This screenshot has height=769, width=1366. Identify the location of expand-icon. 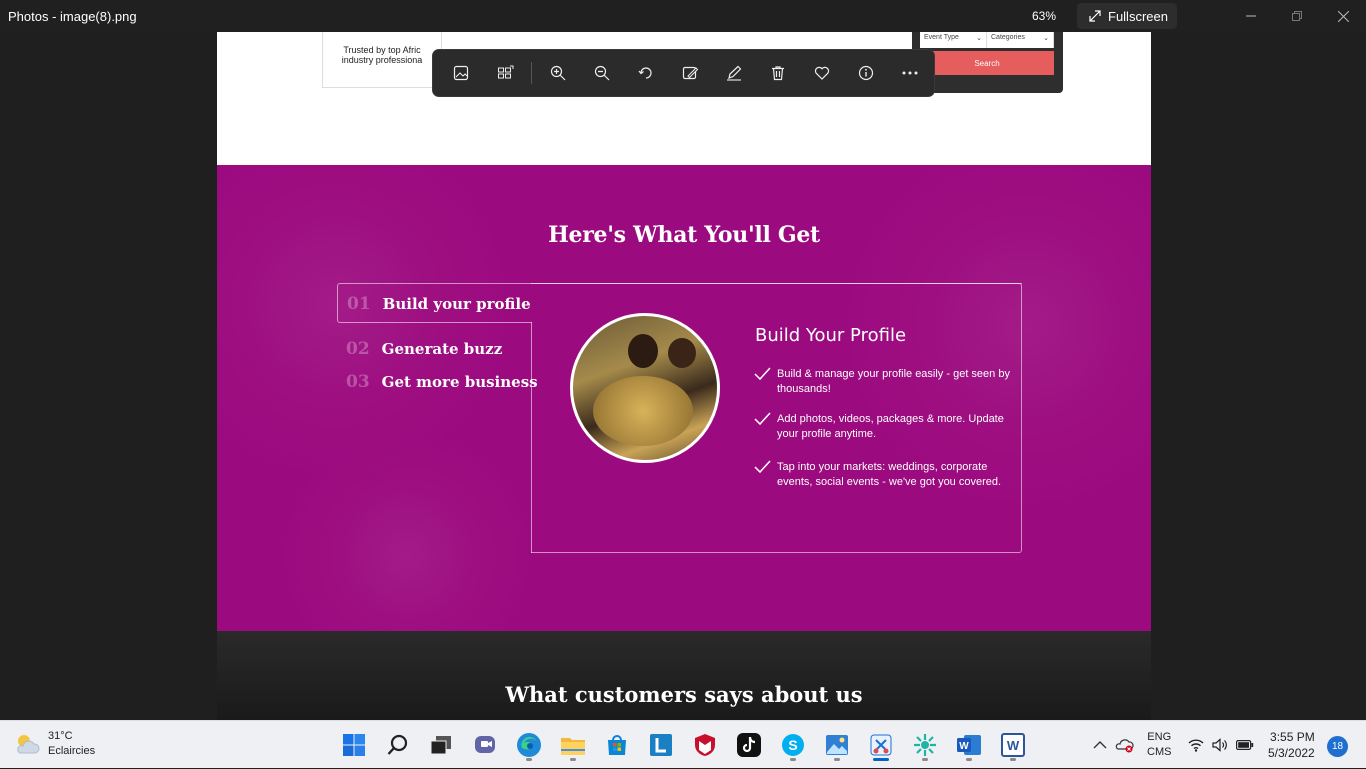
(1095, 16).